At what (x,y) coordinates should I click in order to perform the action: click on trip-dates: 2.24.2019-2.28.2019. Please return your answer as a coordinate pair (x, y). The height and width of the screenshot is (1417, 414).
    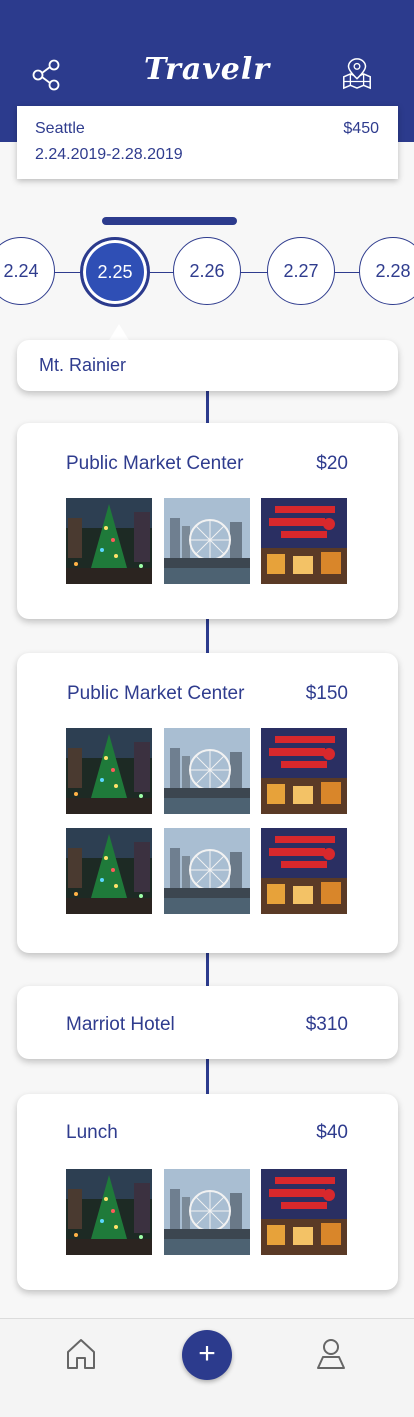
    Looking at the image, I should click on (109, 154).